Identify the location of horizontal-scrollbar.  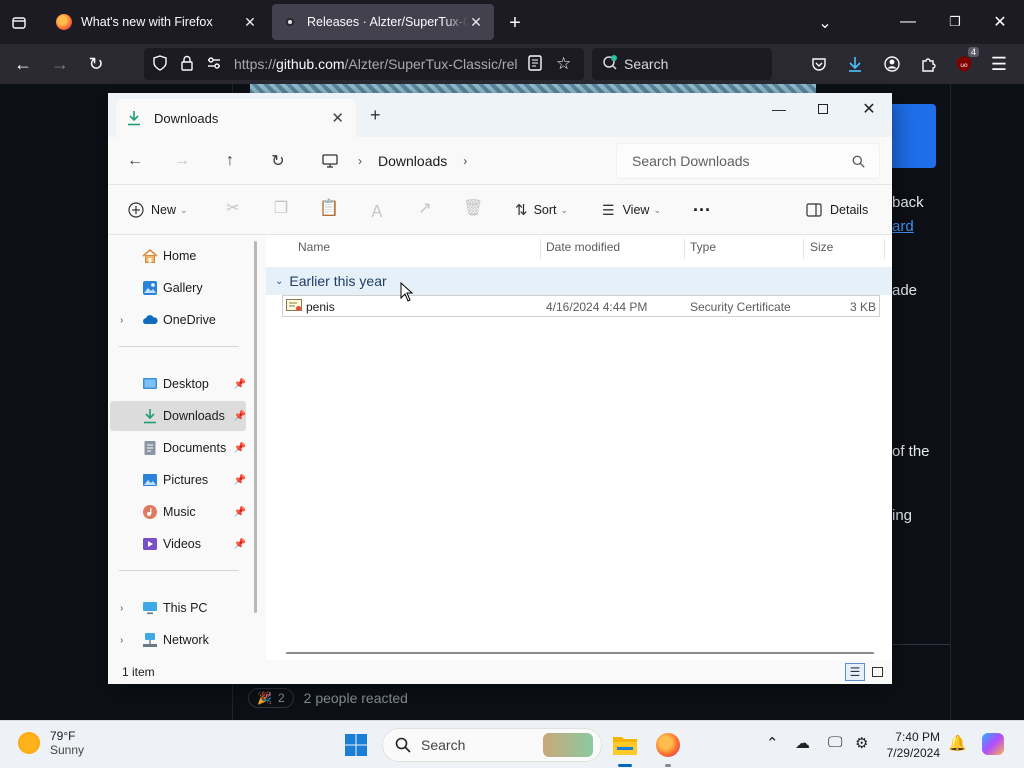
(580, 653).